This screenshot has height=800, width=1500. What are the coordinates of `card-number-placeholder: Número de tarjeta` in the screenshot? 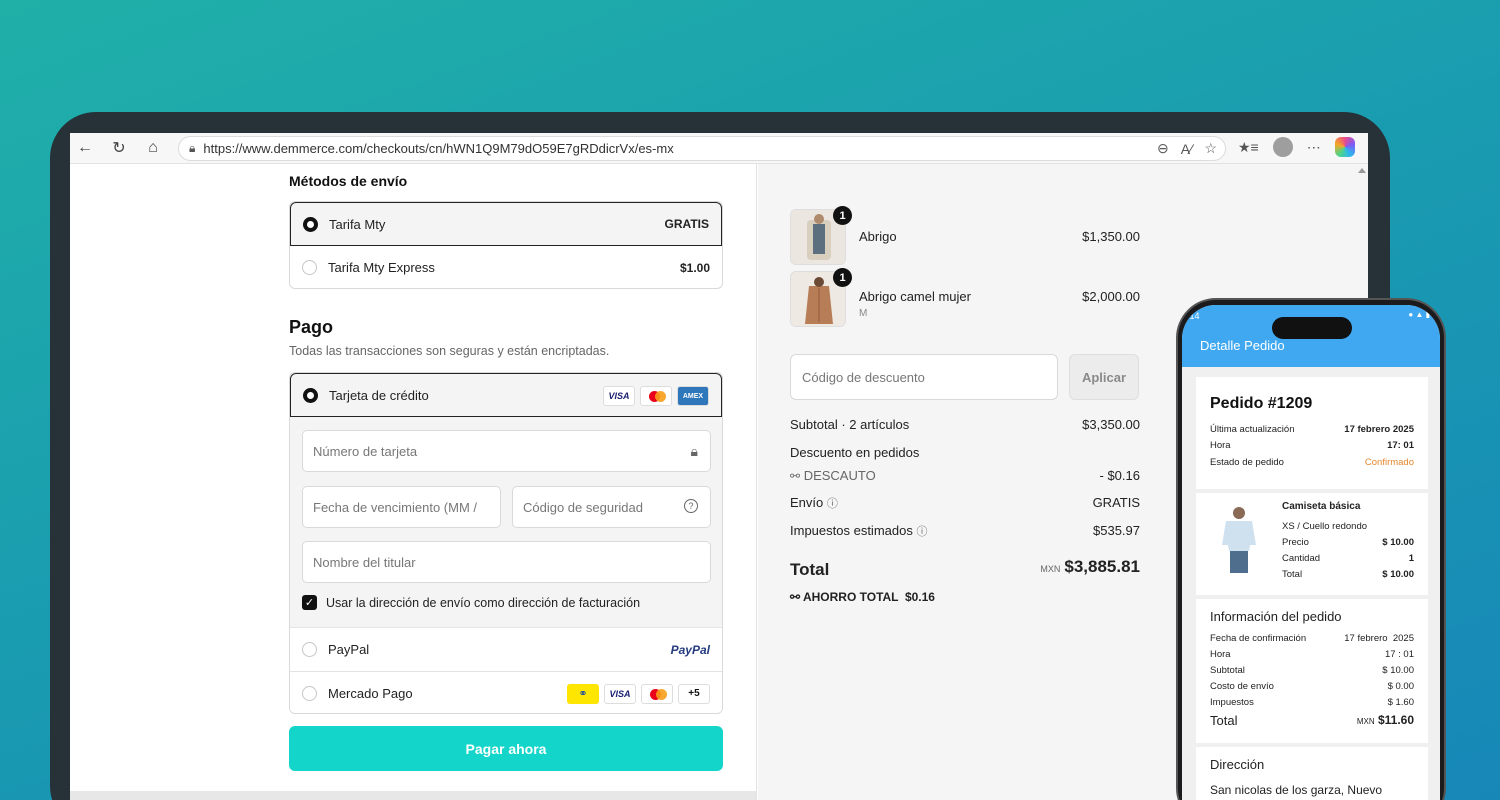 It's located at (365, 451).